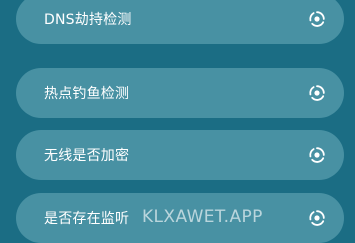  Describe the element at coordinates (87, 94) in the screenshot. I see `check-item-label: 热点钓鱼检测` at that location.